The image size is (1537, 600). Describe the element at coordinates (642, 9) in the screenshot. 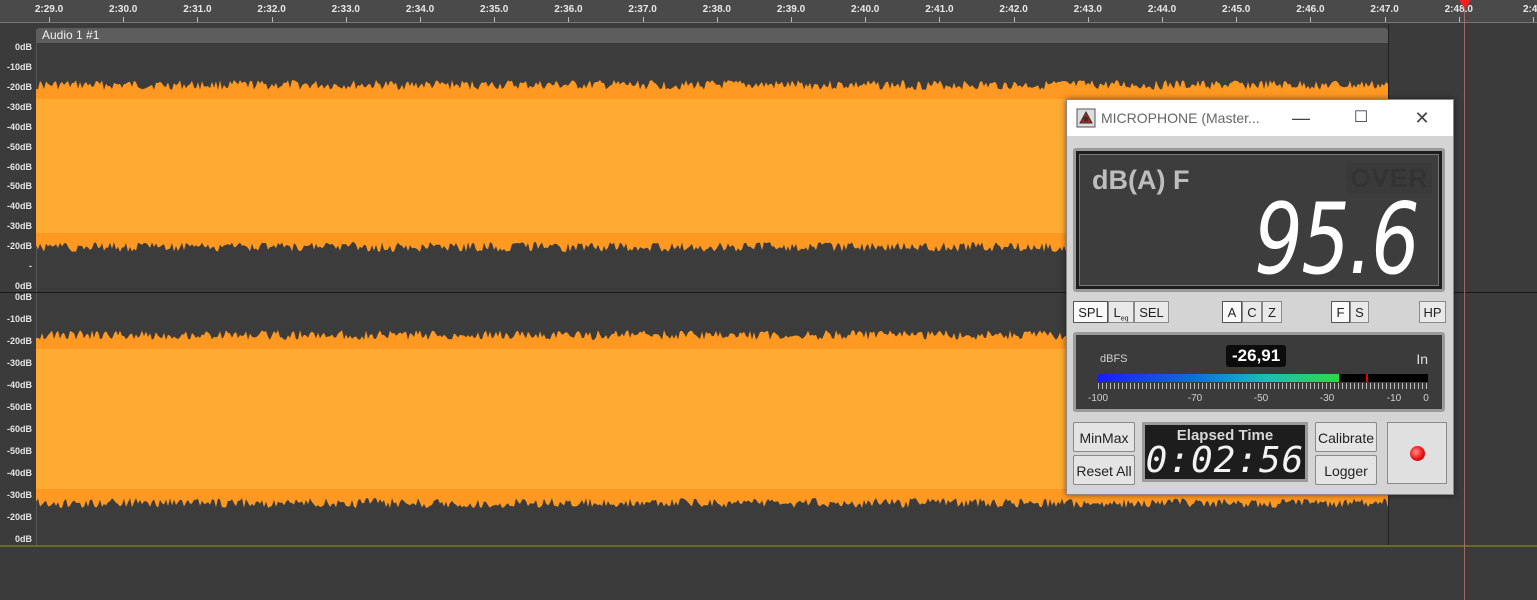

I see `ruler-tick-label: 2:37.0` at that location.